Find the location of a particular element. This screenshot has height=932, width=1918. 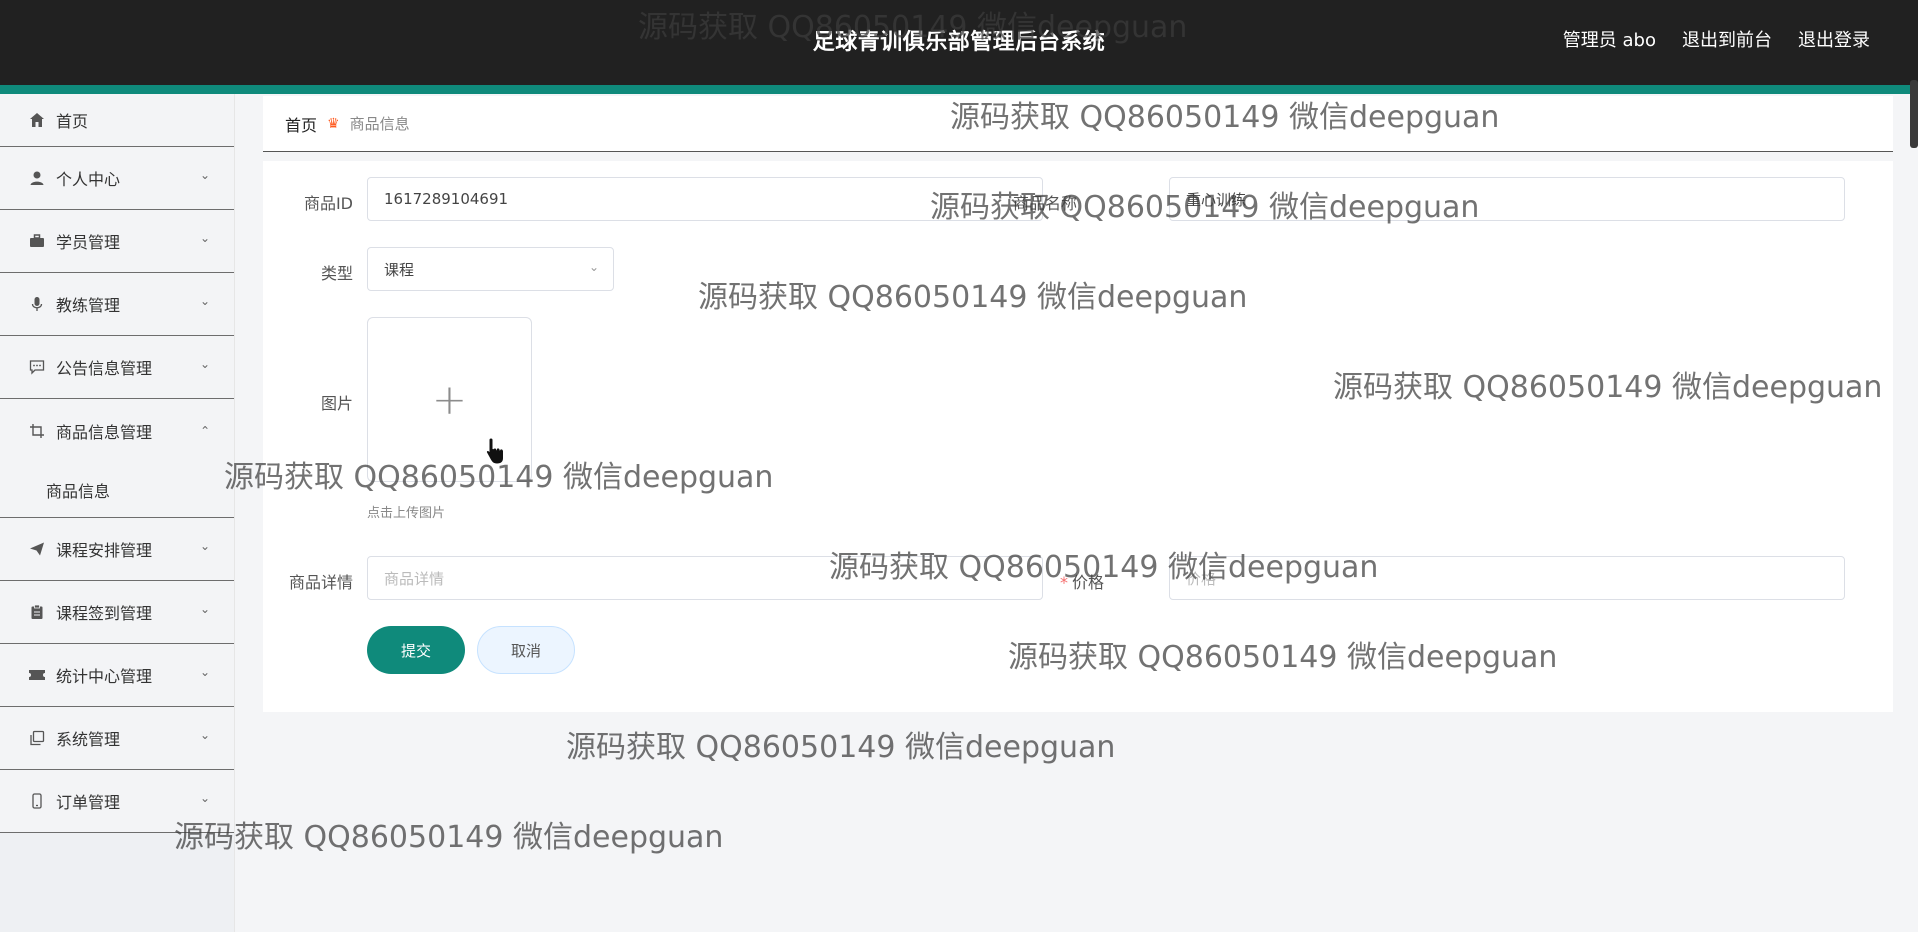

chat-icon is located at coordinates (37, 367).